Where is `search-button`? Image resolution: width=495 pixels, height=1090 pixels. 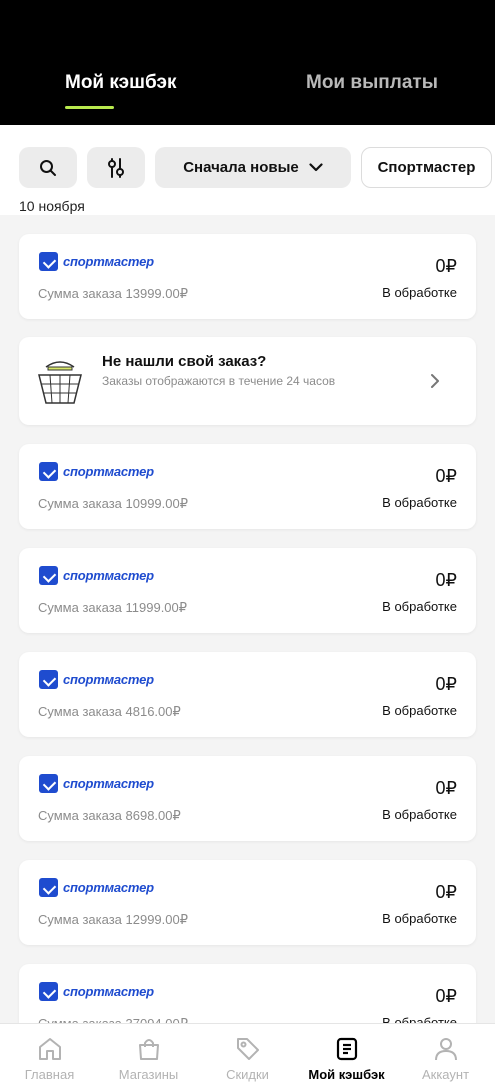 search-button is located at coordinates (48, 167).